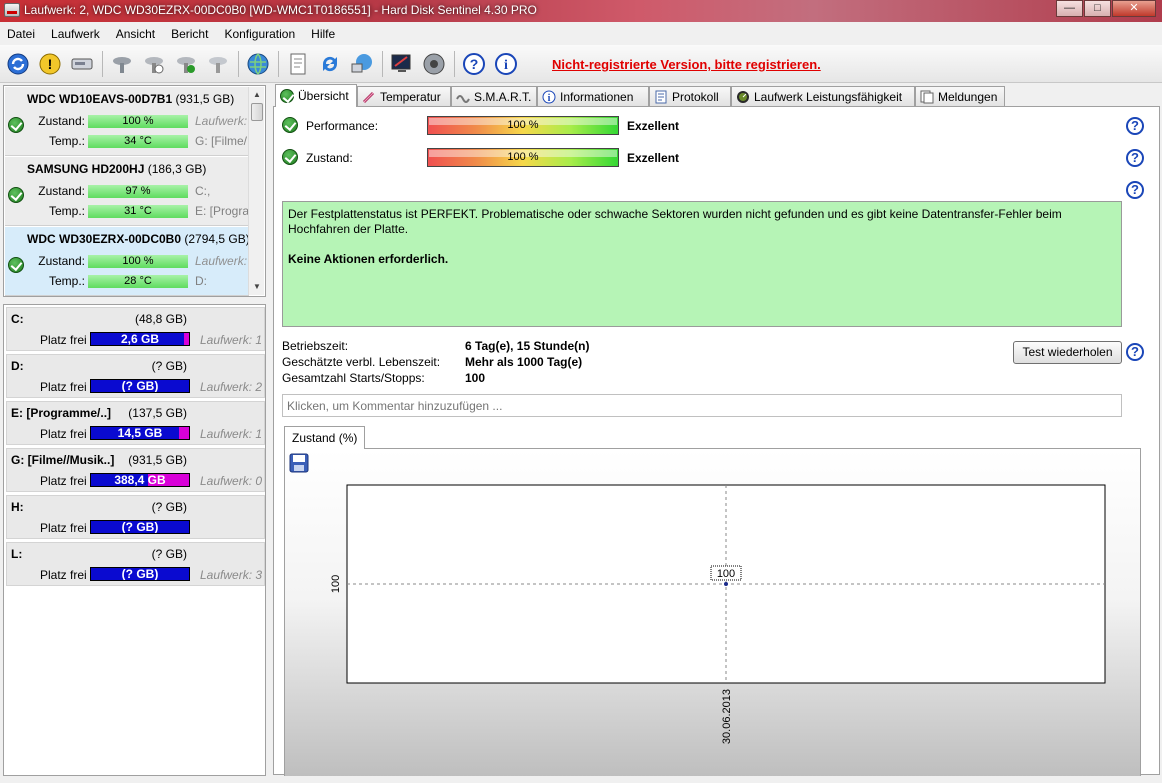 This screenshot has height=783, width=1162. I want to click on tab-protokoll: Protokoll, so click(690, 96).